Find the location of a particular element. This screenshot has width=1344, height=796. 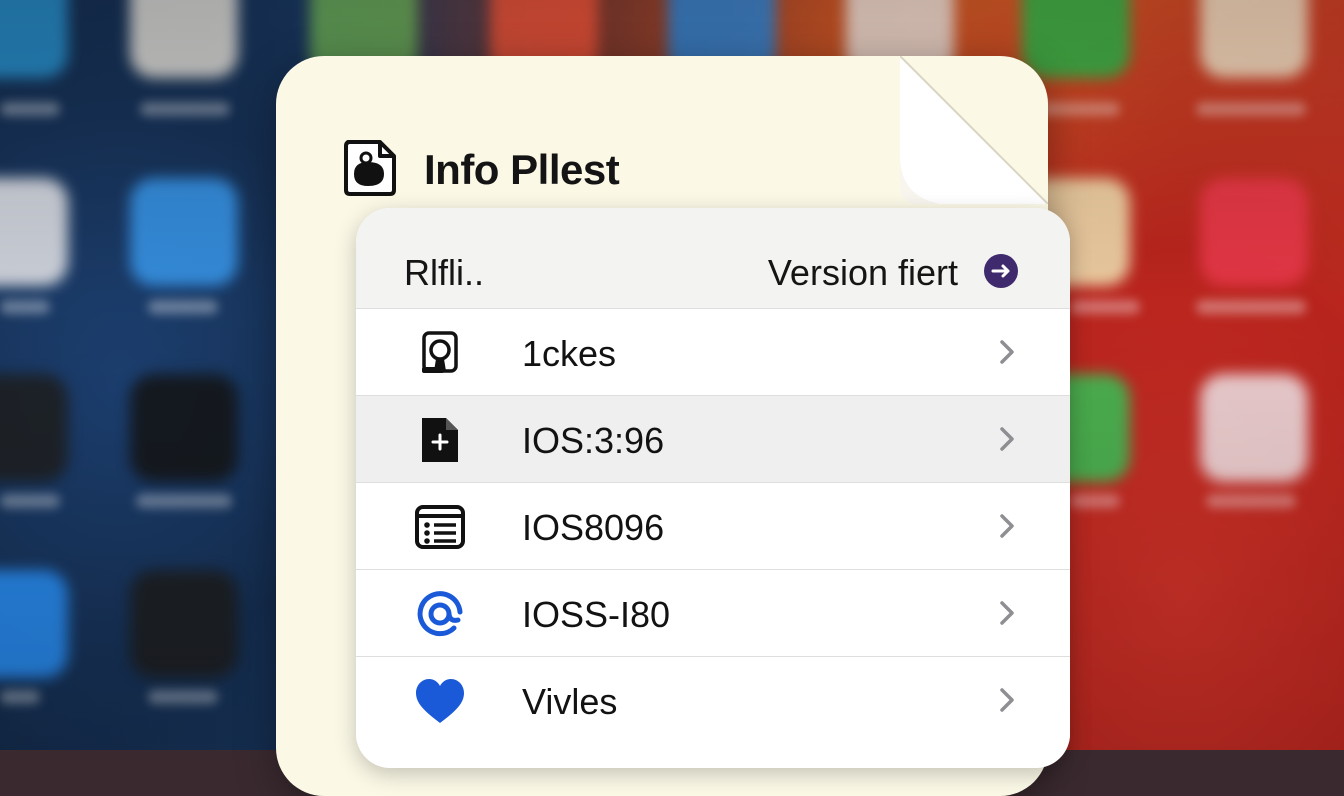

stocks-app-icon-blurred is located at coordinates (184, 428).